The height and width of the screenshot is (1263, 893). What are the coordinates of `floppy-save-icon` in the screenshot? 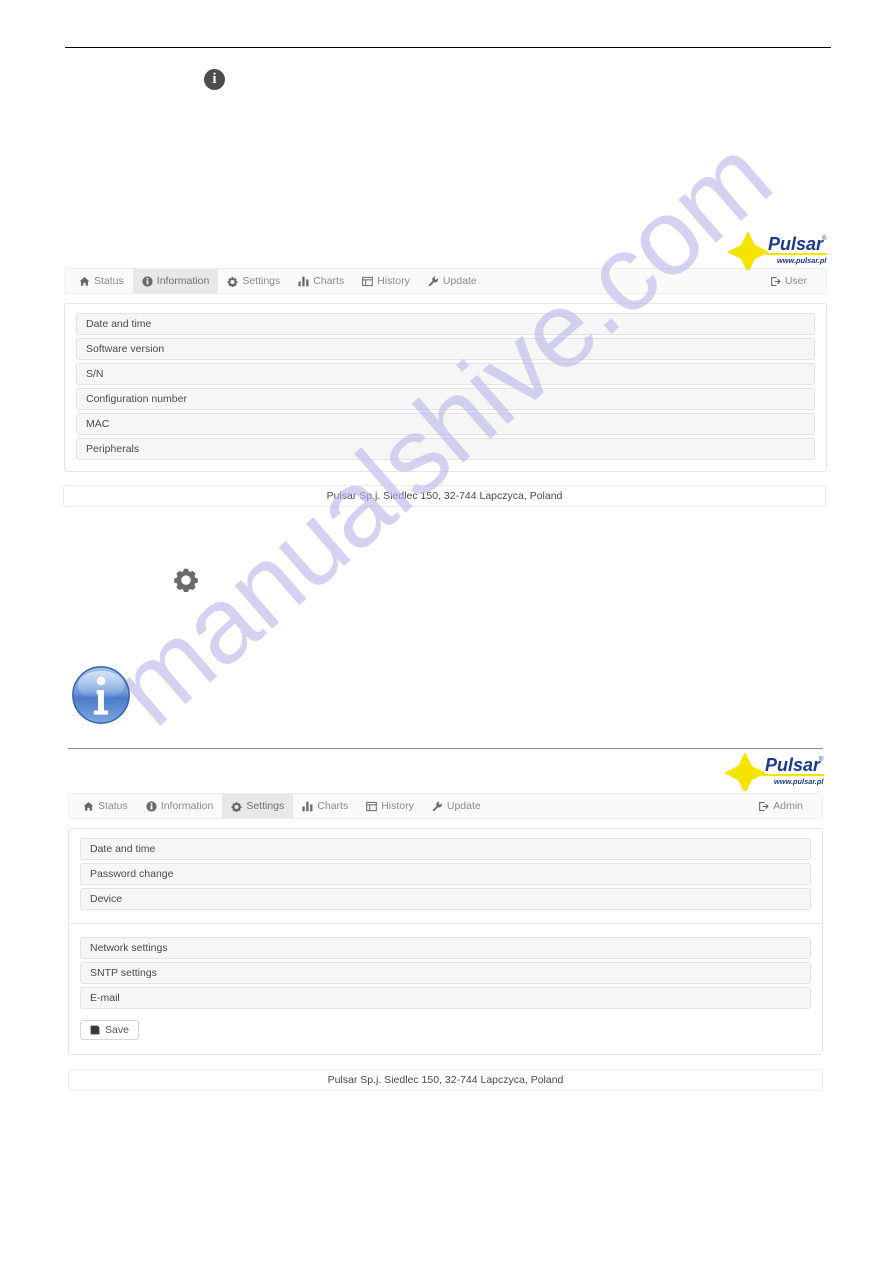 It's located at (95, 1030).